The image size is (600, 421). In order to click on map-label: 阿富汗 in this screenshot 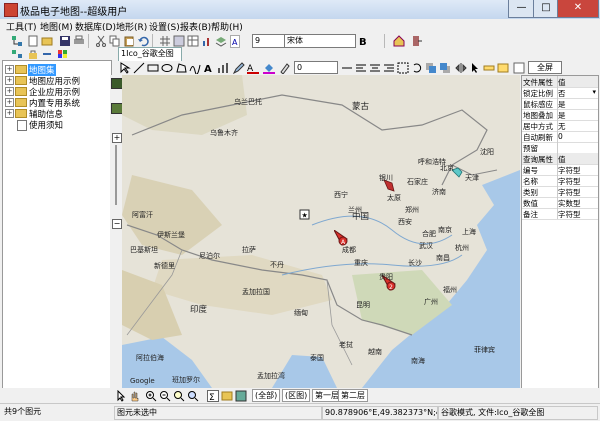, I will do `click(142, 215)`.